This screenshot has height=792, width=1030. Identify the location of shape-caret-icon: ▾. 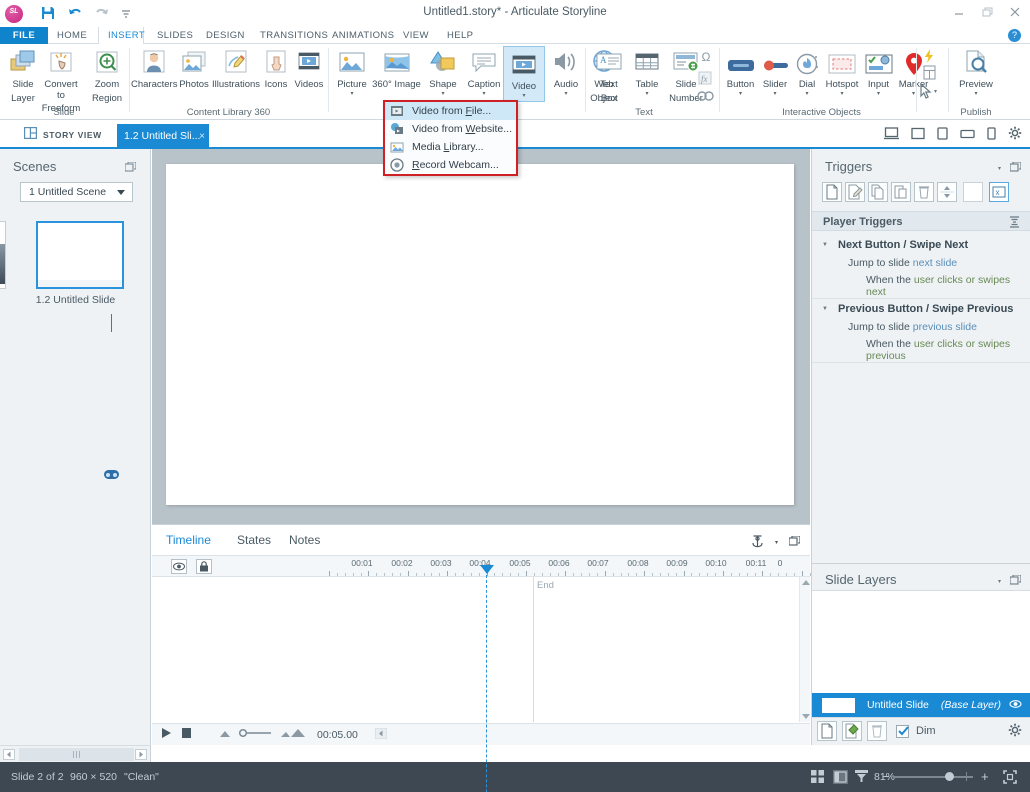
(443, 94).